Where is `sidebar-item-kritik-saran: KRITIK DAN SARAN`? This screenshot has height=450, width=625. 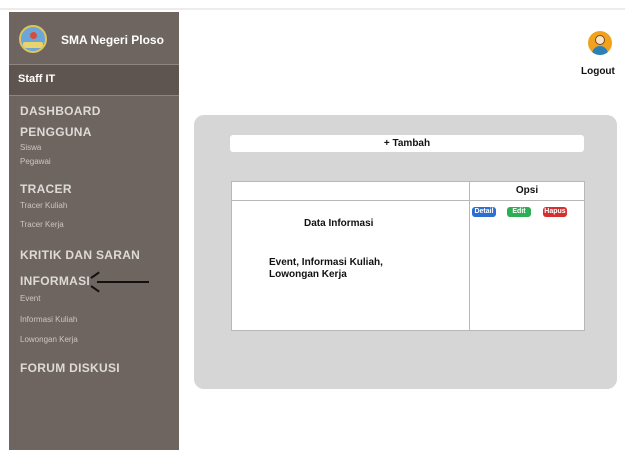
sidebar-item-kritik-saran: KRITIK DAN SARAN is located at coordinates (80, 255).